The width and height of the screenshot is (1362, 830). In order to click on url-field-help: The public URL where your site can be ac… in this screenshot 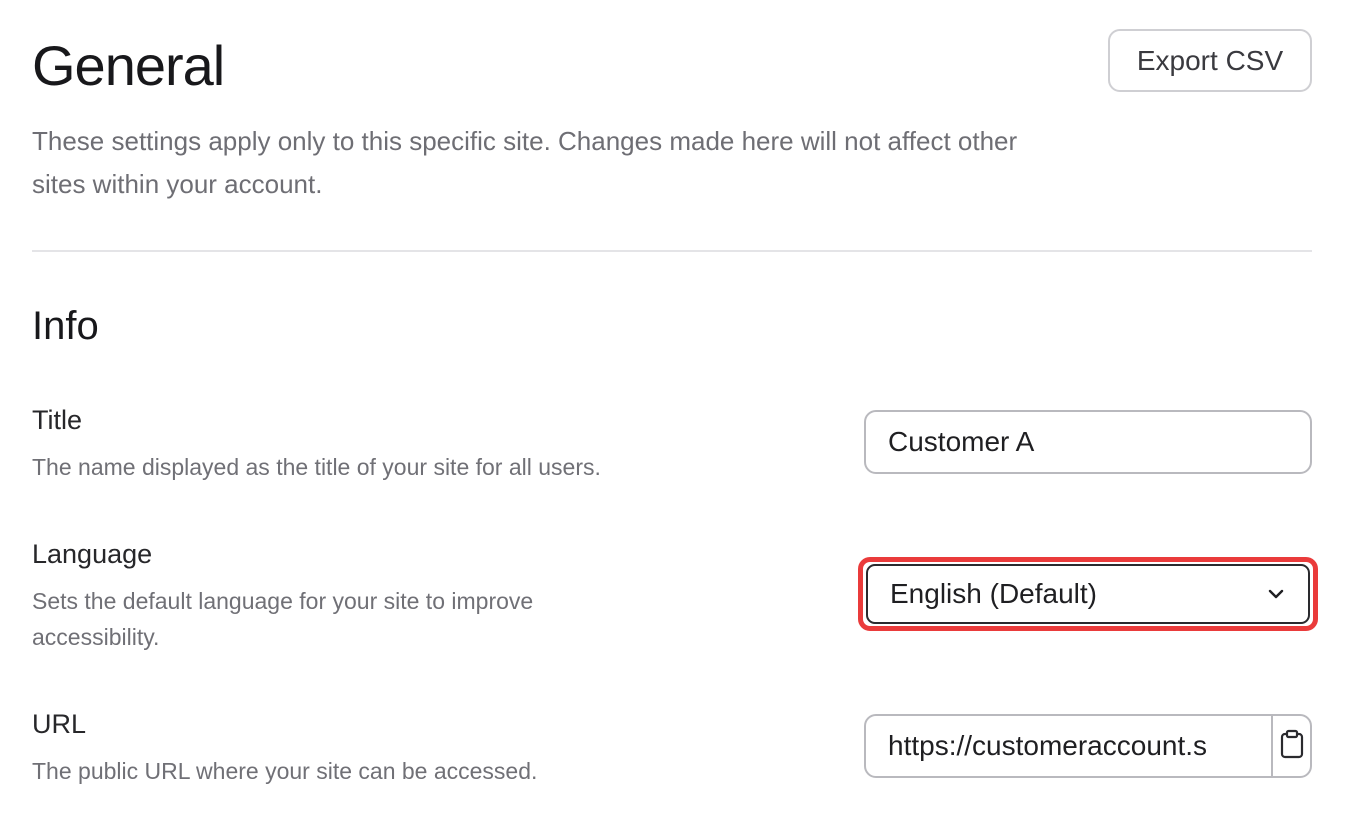, I will do `click(285, 771)`.